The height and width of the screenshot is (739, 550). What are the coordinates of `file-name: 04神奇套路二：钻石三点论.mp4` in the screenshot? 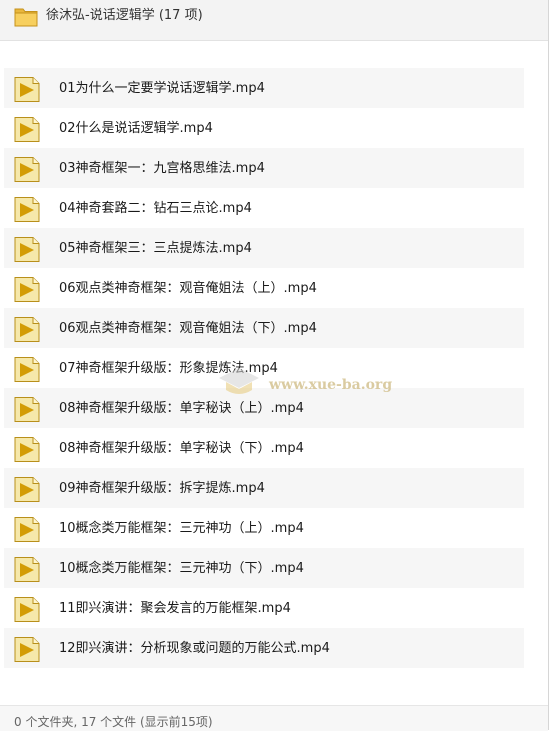 It's located at (155, 208).